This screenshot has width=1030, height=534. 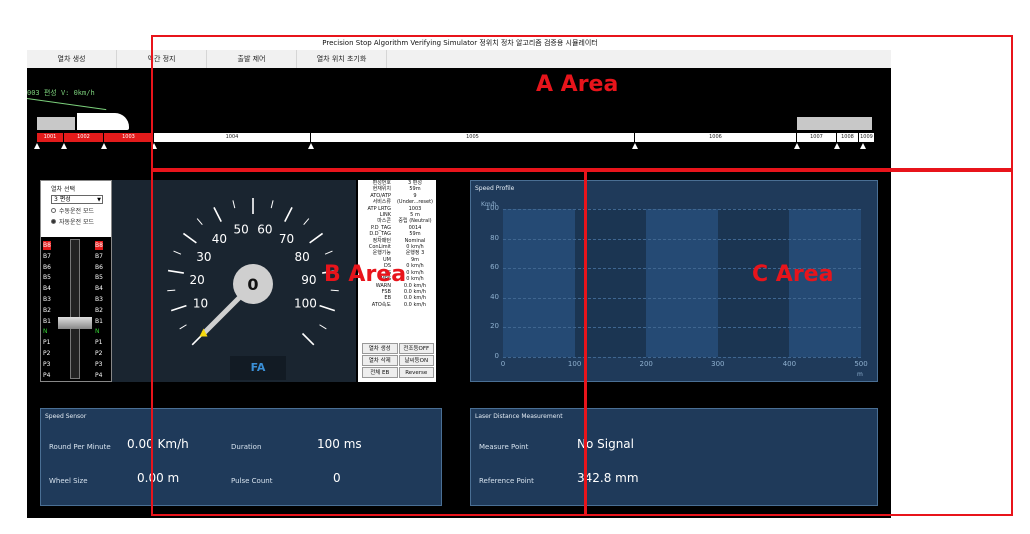 What do you see at coordinates (50, 137) in the screenshot?
I see `track-segment: 1001` at bounding box center [50, 137].